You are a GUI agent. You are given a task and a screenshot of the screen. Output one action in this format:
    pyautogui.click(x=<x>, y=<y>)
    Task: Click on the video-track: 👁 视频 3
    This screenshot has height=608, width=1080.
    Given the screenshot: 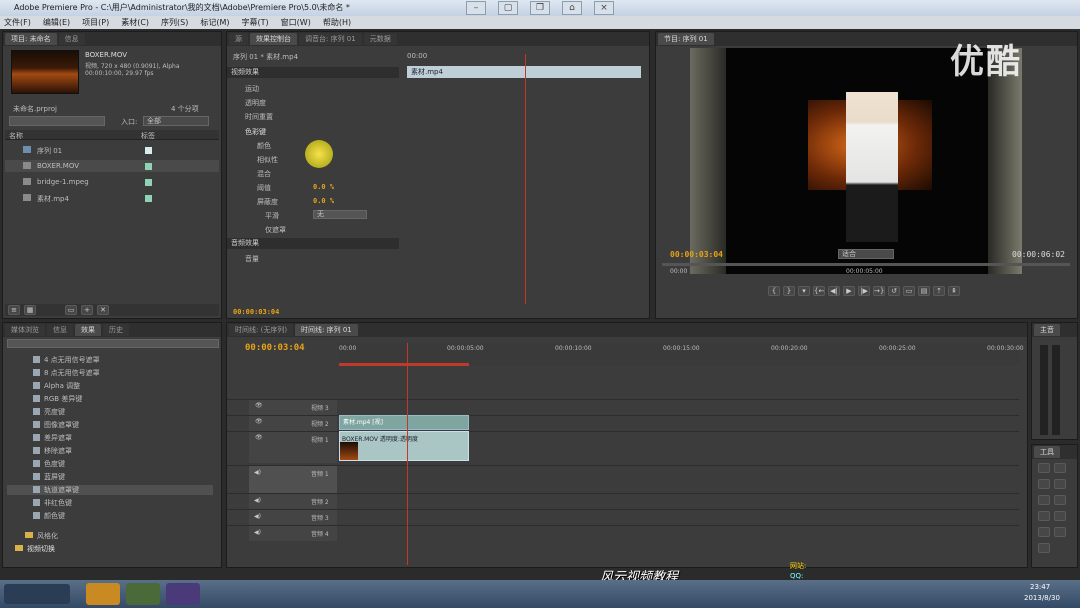 What is the action you would take?
    pyautogui.click(x=623, y=407)
    